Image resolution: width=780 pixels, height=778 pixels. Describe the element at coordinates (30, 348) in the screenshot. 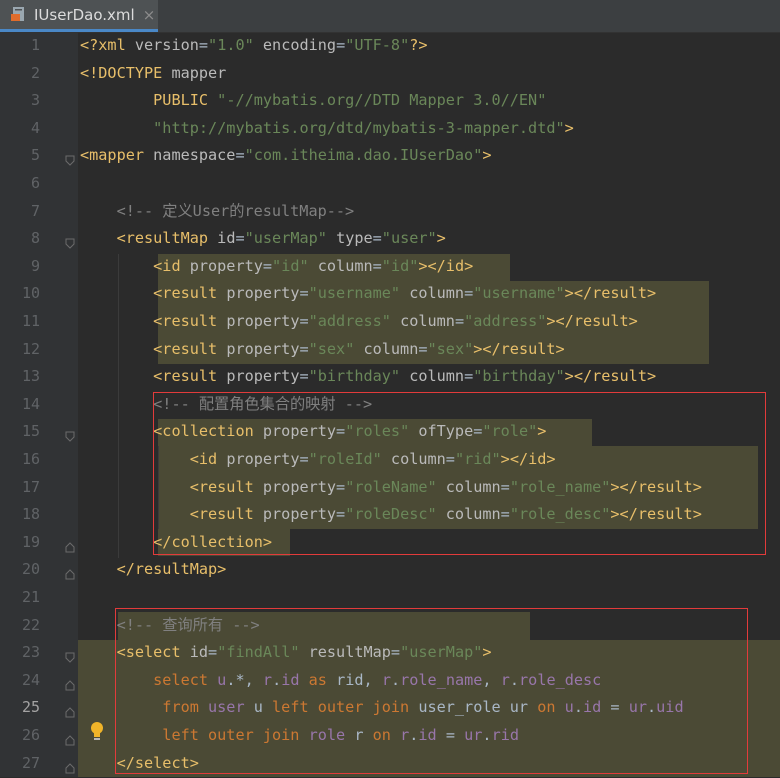

I see `line-number: 12` at that location.